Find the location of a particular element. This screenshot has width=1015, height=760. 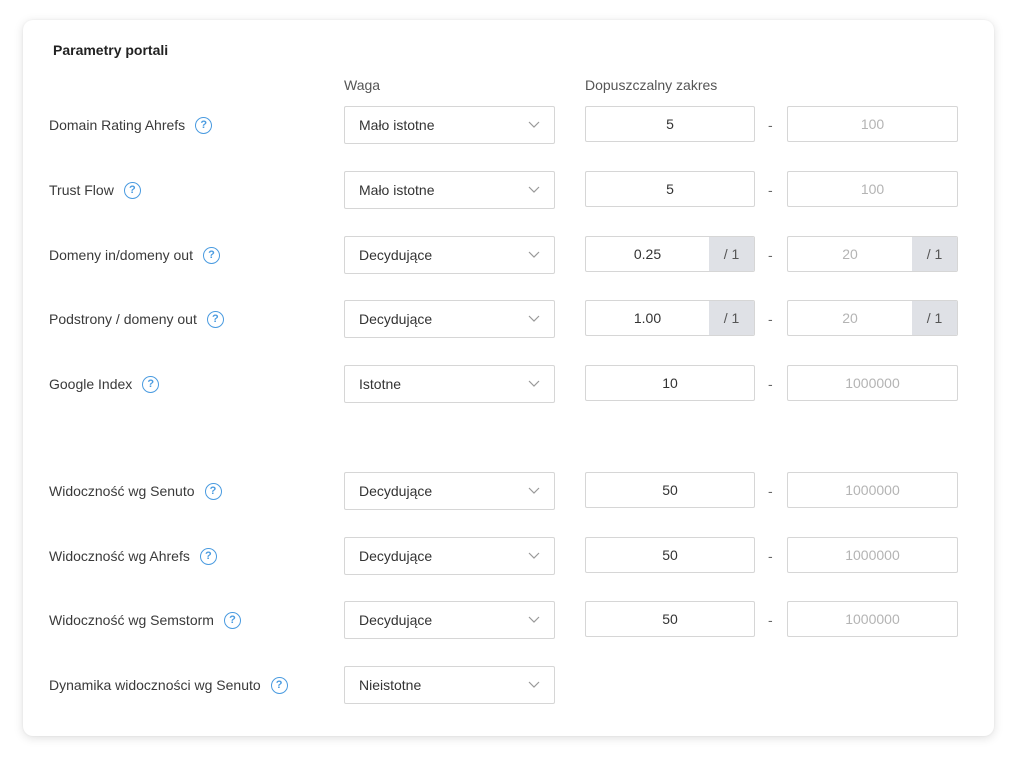

param-label-text: Domeny in/domeny out is located at coordinates (121, 255).